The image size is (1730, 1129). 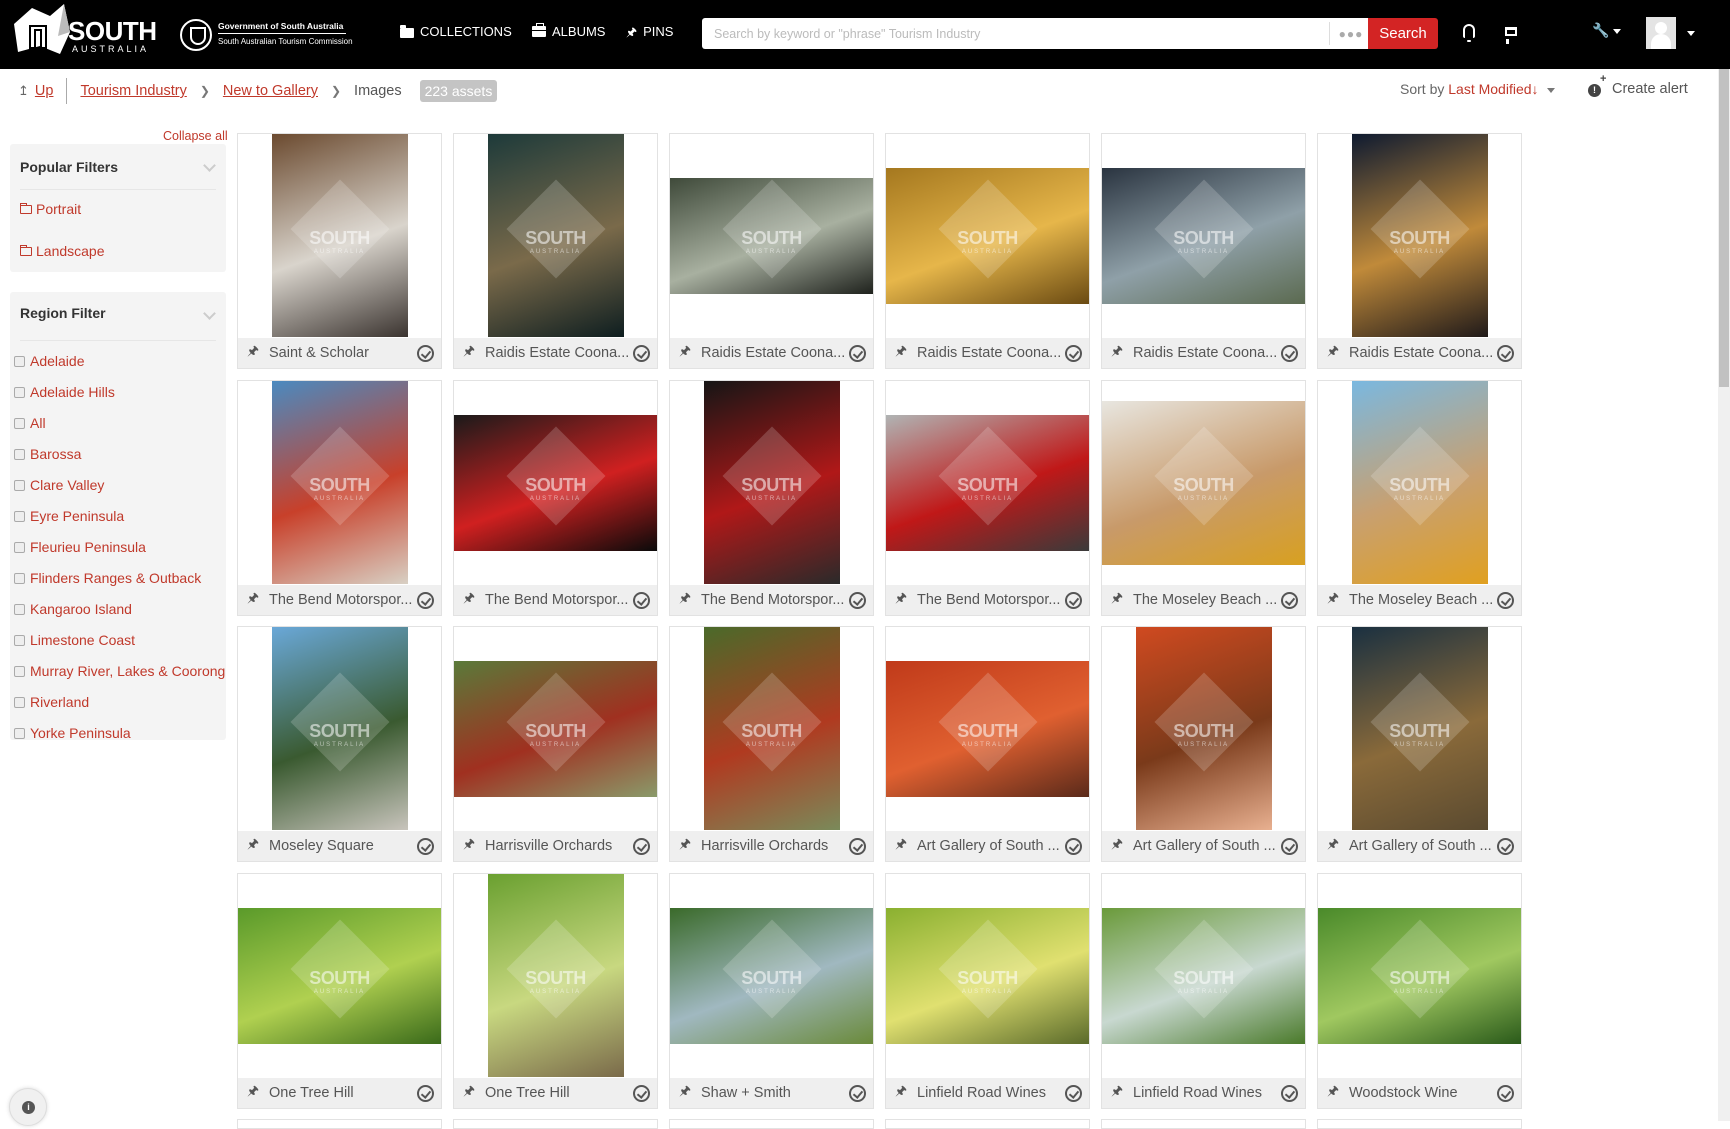 What do you see at coordinates (1014, 33) in the screenshot?
I see `search-input` at bounding box center [1014, 33].